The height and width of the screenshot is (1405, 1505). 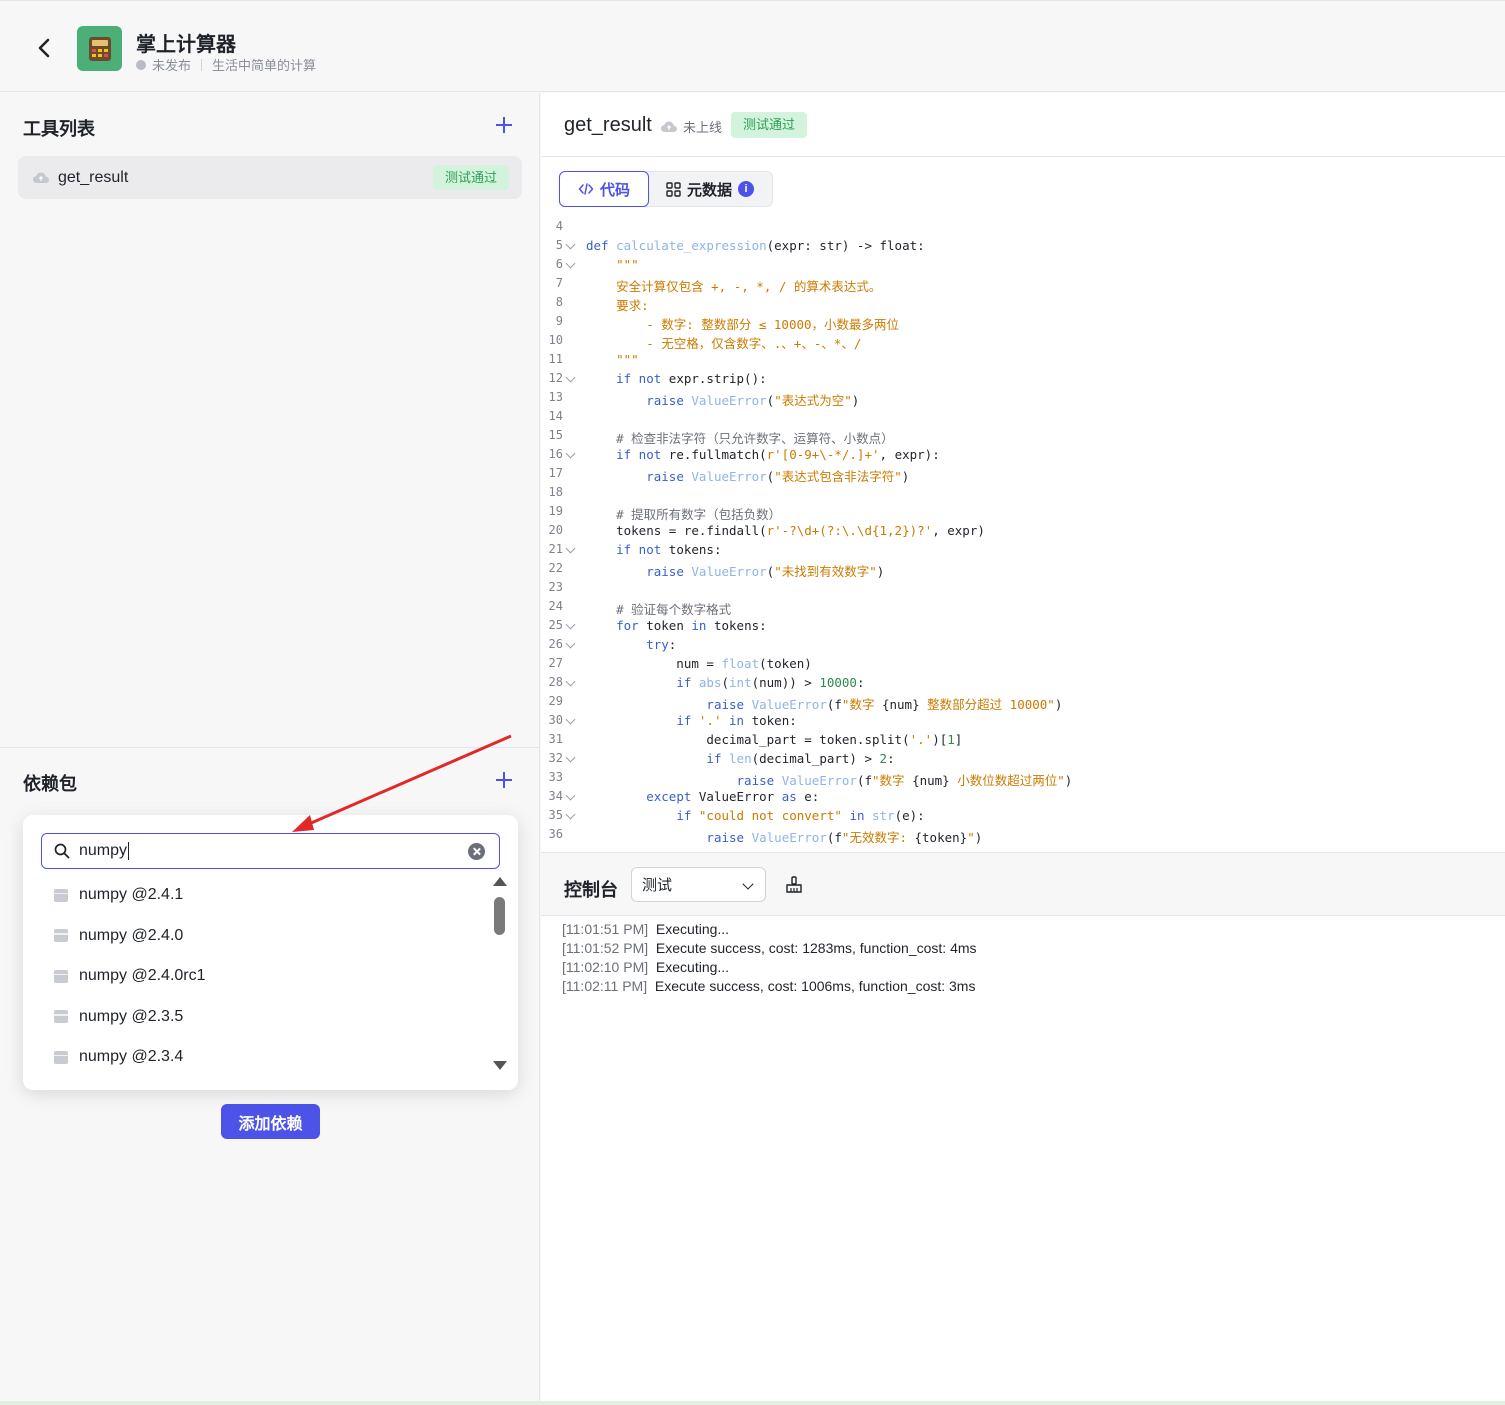 What do you see at coordinates (226, 64) in the screenshot?
I see `app-subtitle: 未发布 生活中简单的计算` at bounding box center [226, 64].